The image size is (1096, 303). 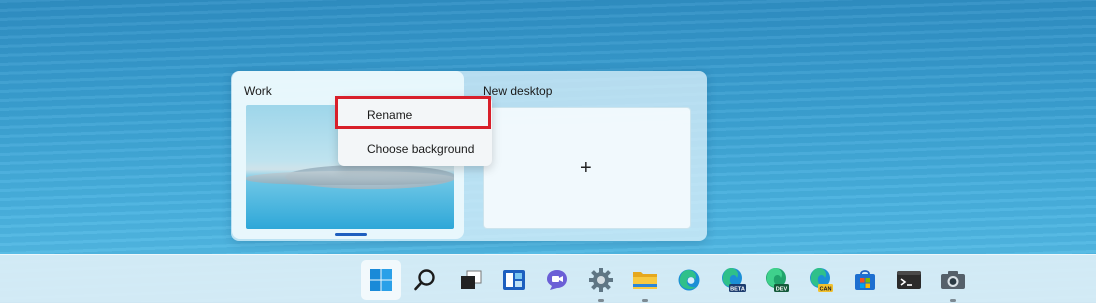 What do you see at coordinates (737, 289) in the screenshot?
I see `edge-beta-badge: BETA` at bounding box center [737, 289].